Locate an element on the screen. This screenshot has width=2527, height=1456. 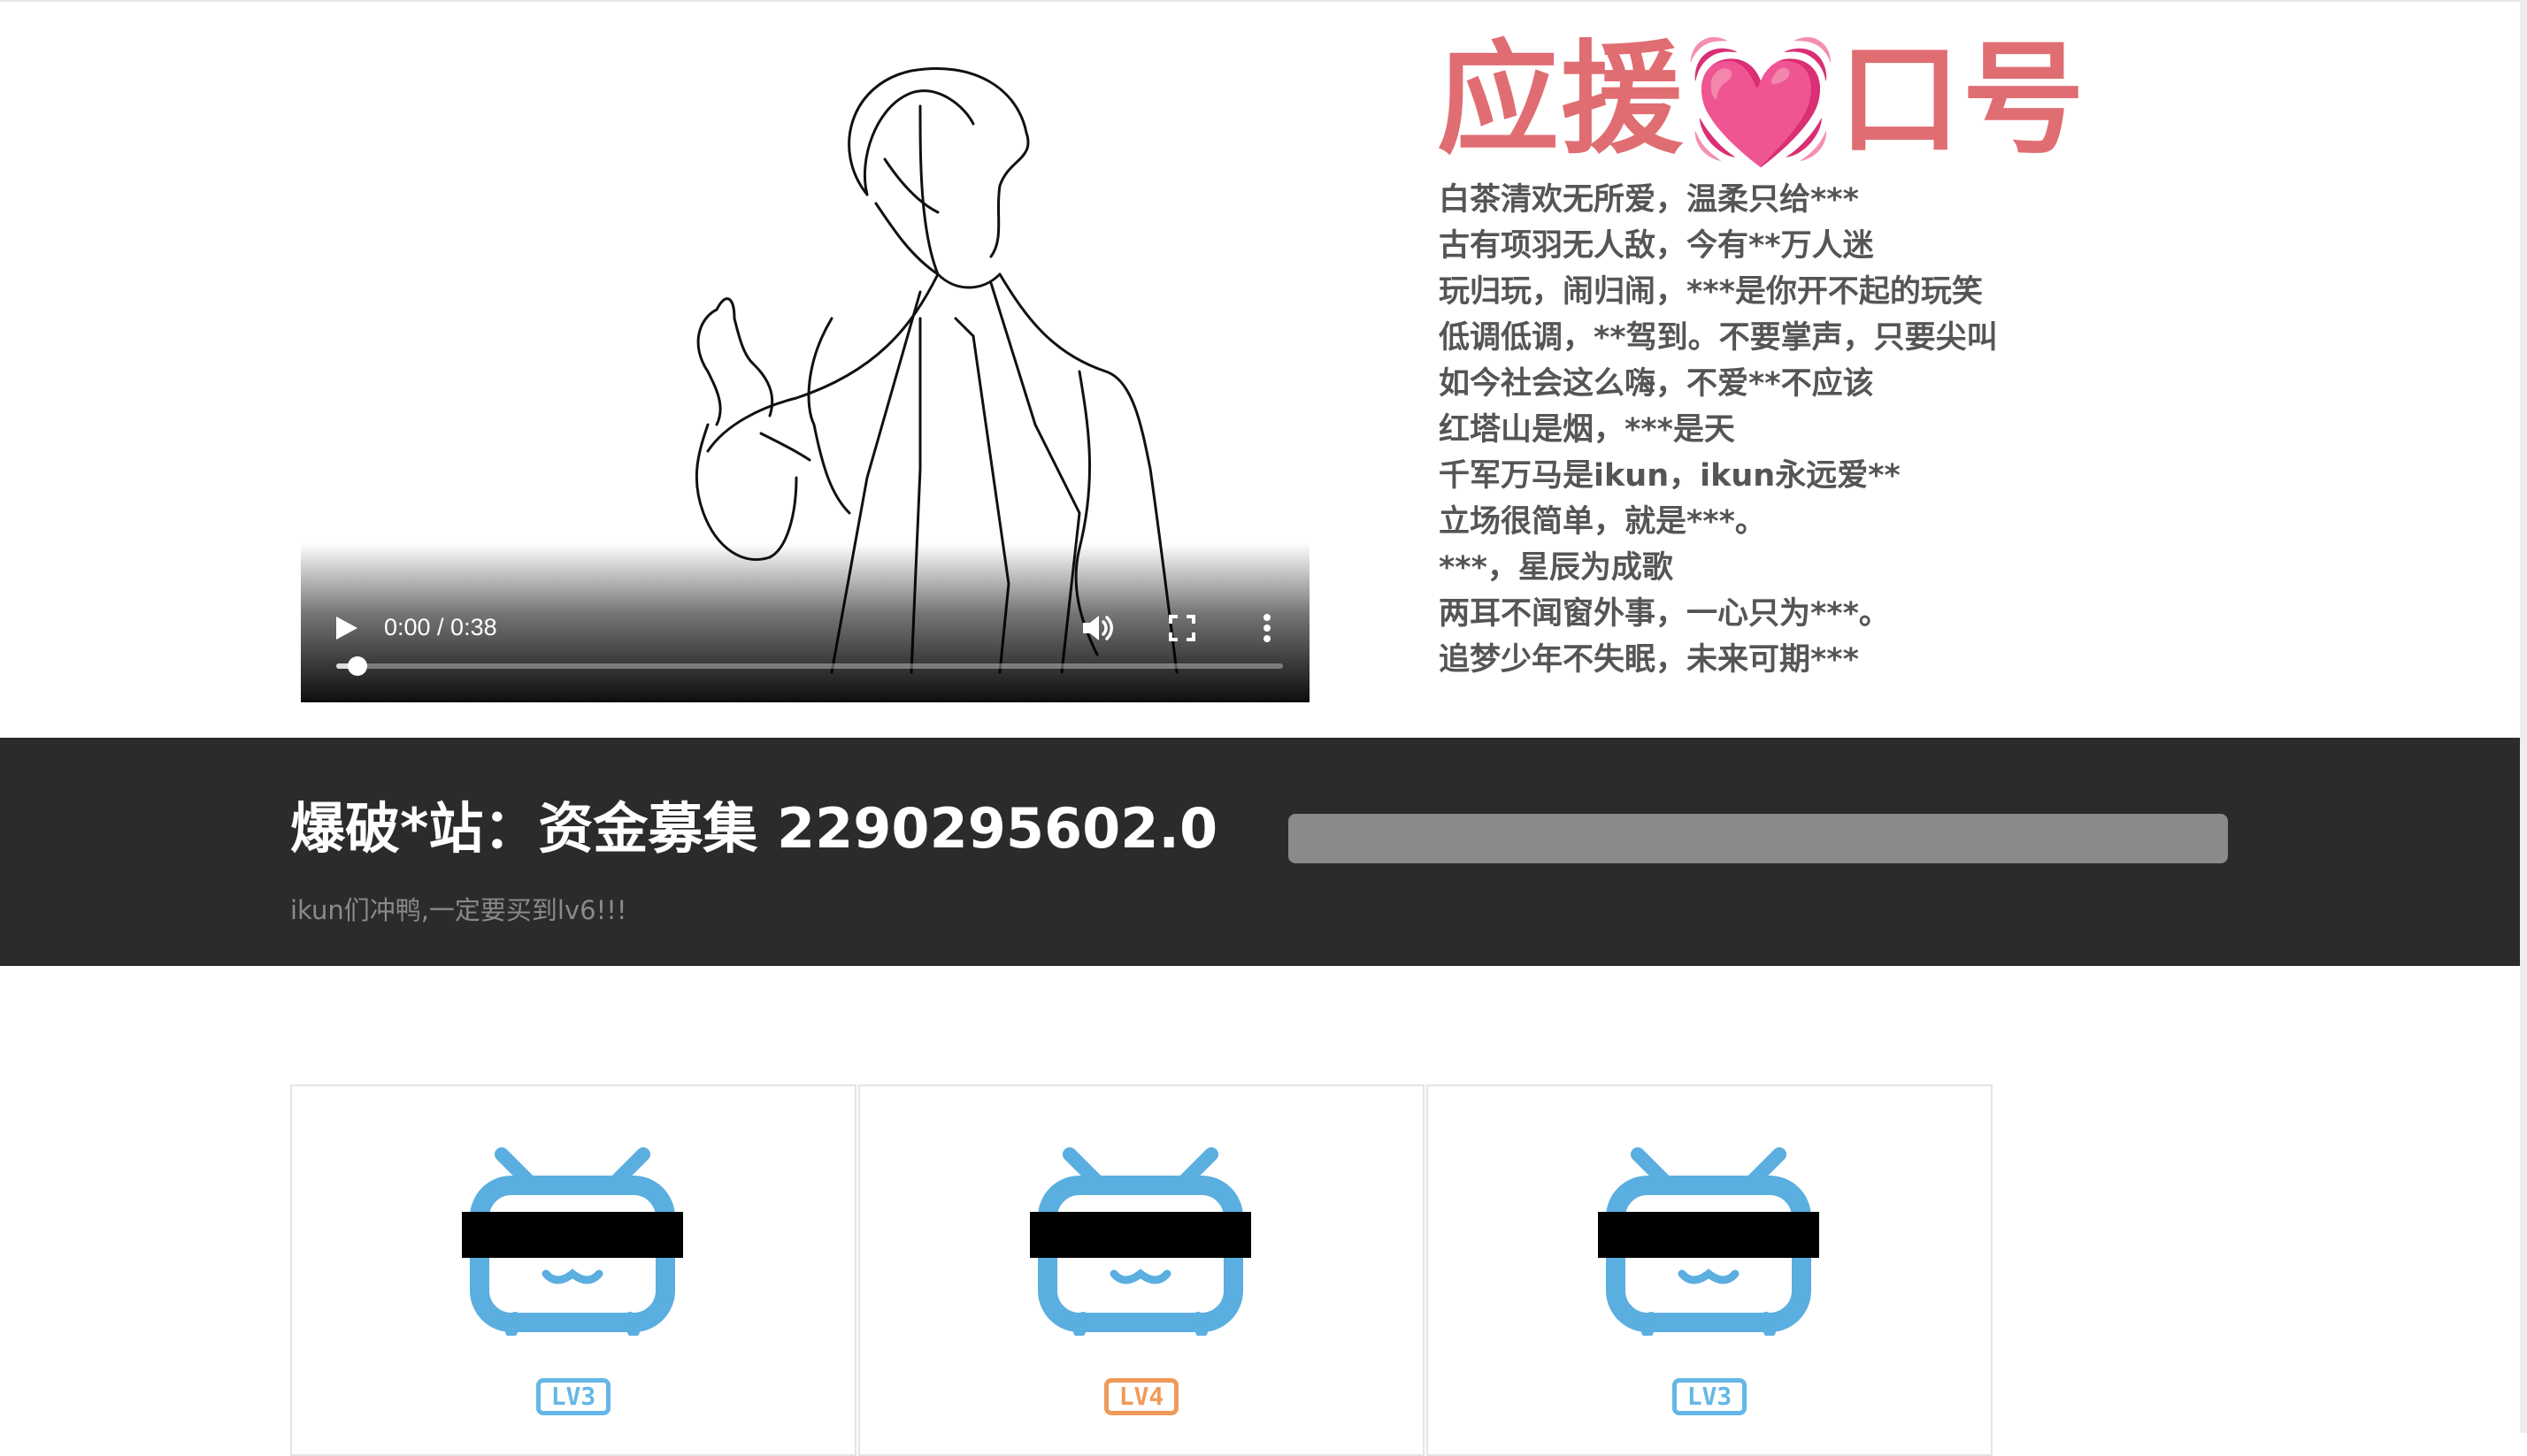
slogan-line: 两耳不闻窗外事，一心只为***。 is located at coordinates (1665, 614).